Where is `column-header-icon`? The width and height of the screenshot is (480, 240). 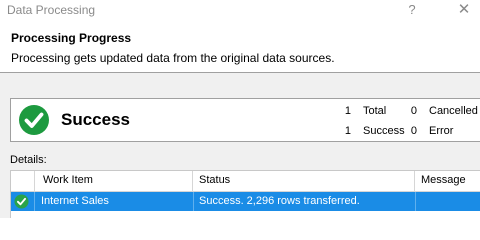 column-header-icon is located at coordinates (23, 181).